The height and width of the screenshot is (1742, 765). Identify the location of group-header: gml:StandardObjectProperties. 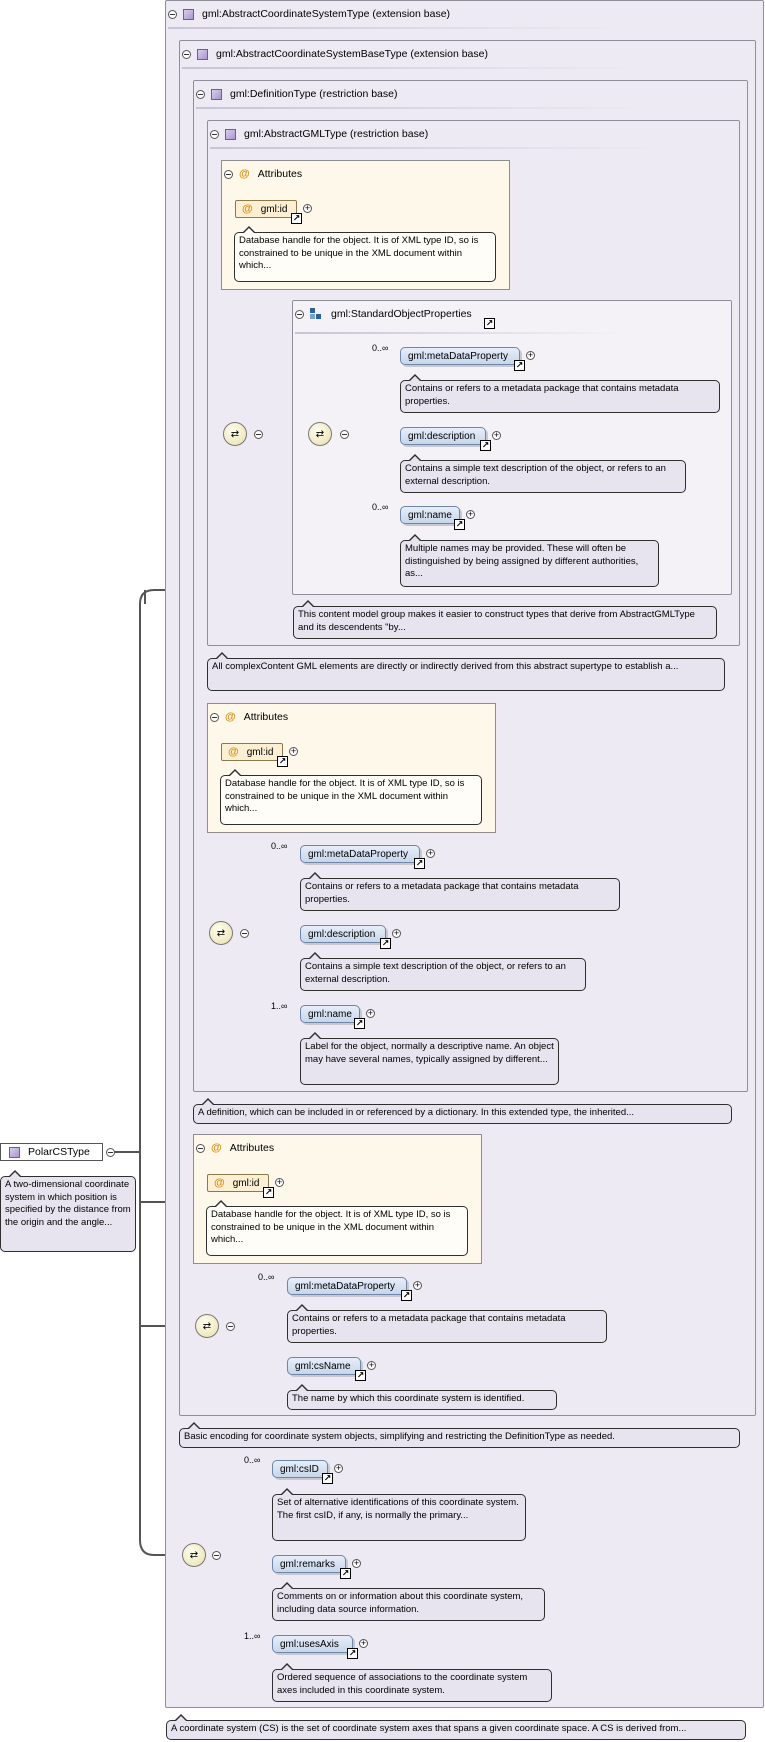
(383, 314).